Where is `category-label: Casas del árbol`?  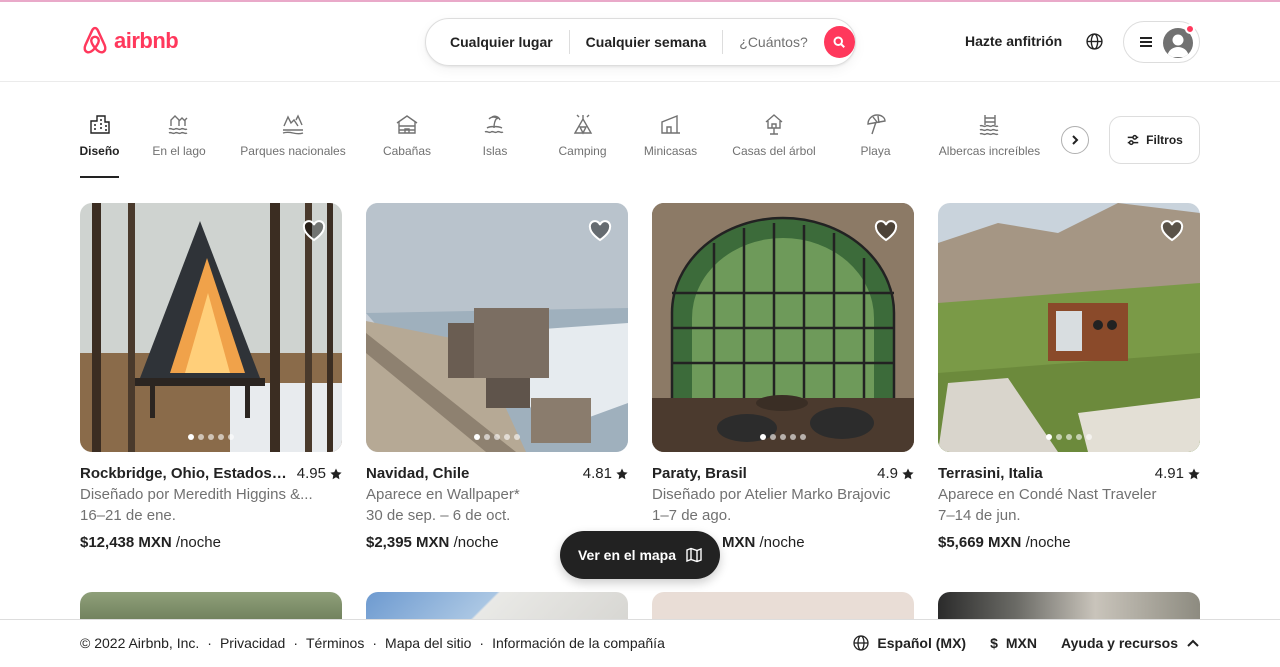
category-label: Casas del árbol is located at coordinates (774, 151).